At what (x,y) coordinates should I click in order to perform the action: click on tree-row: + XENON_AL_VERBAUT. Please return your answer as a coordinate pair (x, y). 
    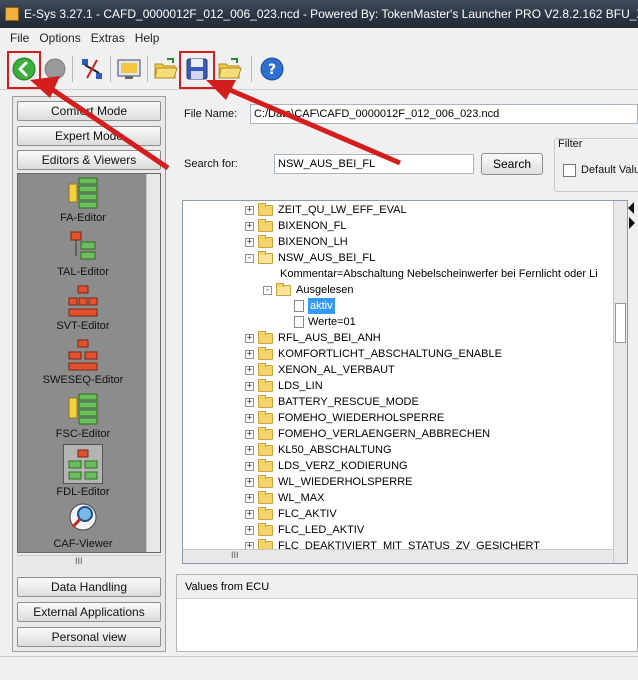
    Looking at the image, I should click on (320, 370).